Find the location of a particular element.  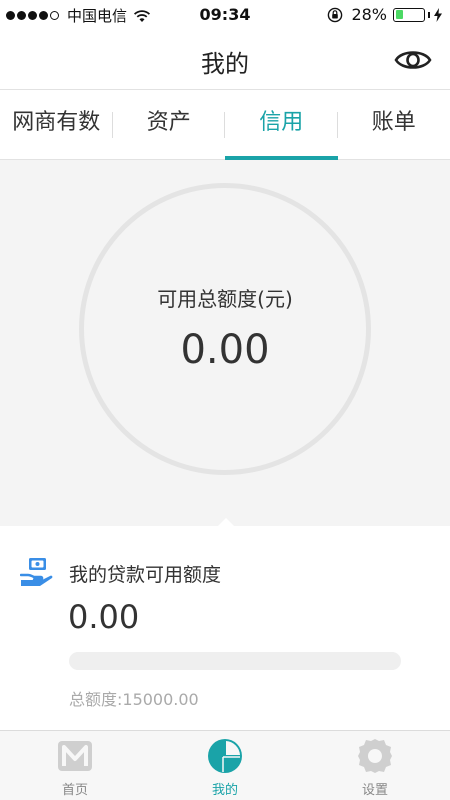

tab-label: 账单 is located at coordinates (393, 122).